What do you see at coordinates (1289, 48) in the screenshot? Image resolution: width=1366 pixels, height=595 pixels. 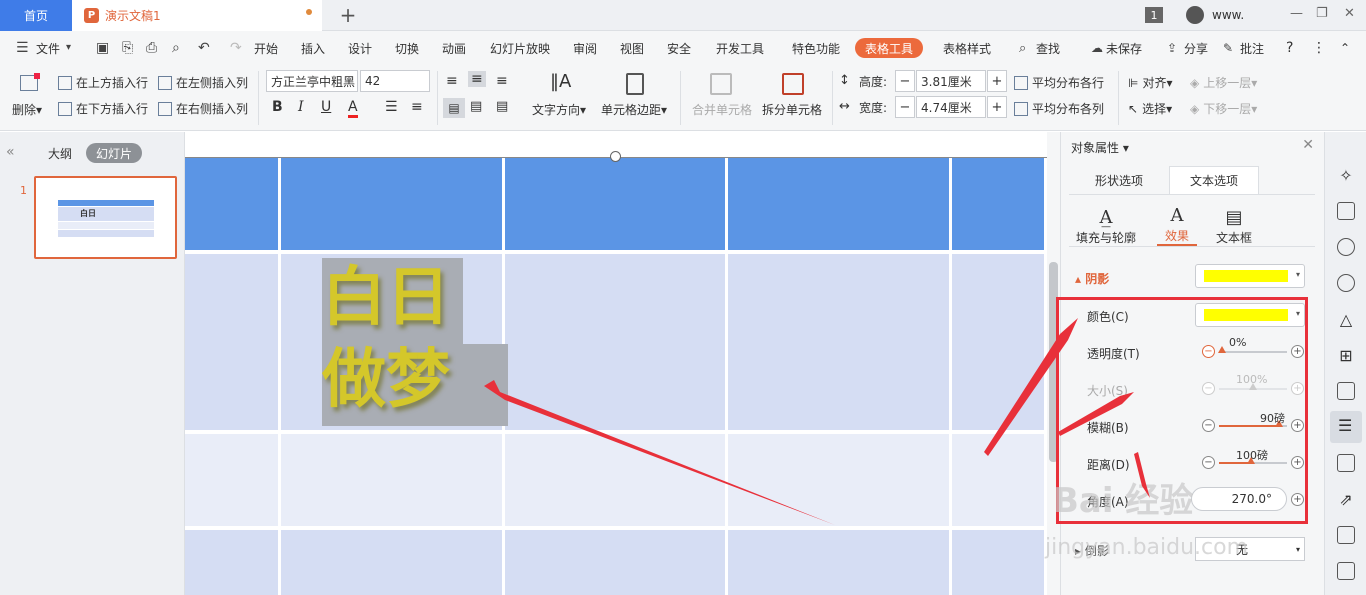 I see `help-button: ?` at bounding box center [1289, 48].